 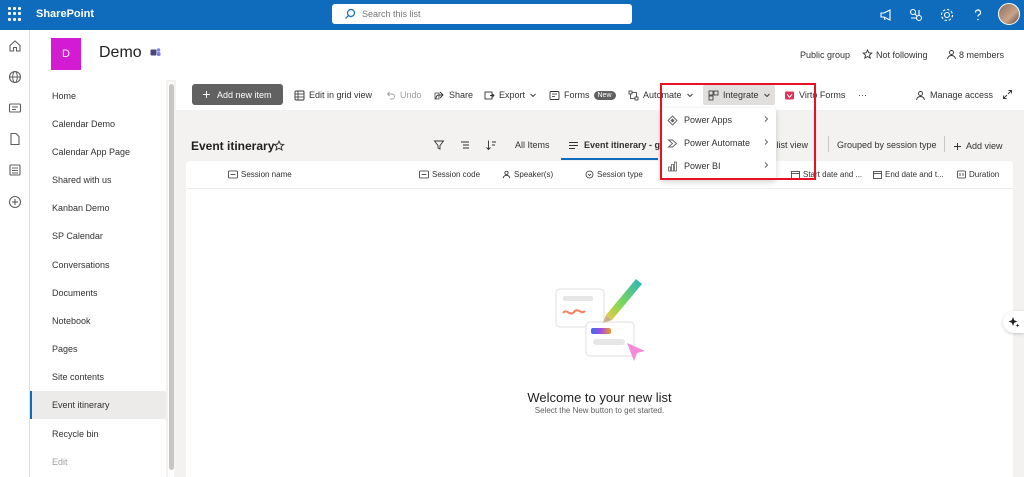 What do you see at coordinates (600, 320) in the screenshot?
I see `empty-list-illustration` at bounding box center [600, 320].